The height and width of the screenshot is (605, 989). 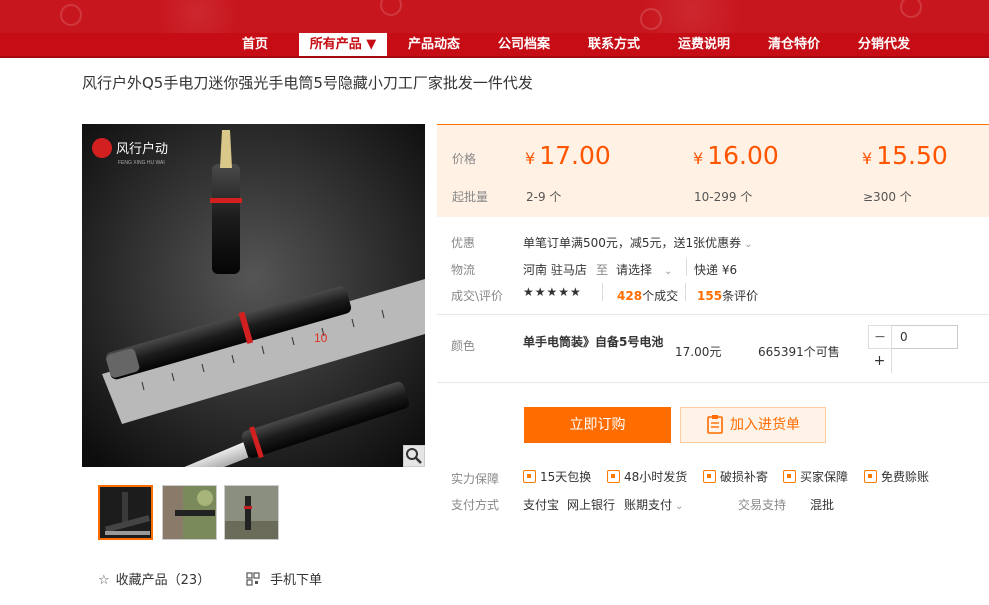 I want to click on guarantee-buyer: 买家保障, so click(x=815, y=476).